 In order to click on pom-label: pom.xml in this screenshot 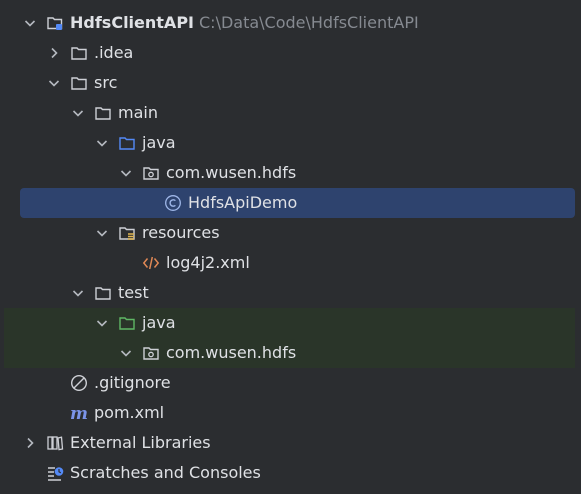, I will do `click(129, 412)`.